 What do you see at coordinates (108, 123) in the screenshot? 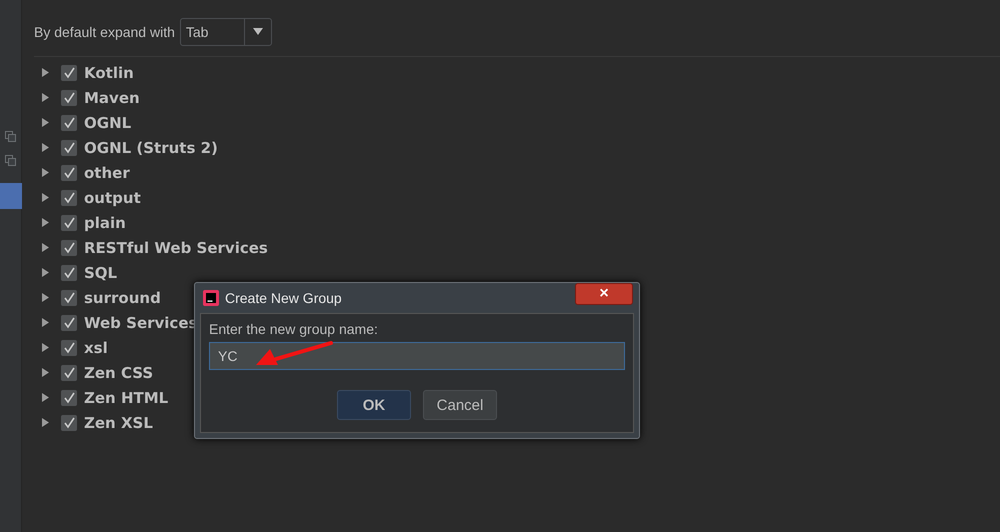
I see `group-label: OGNL` at bounding box center [108, 123].